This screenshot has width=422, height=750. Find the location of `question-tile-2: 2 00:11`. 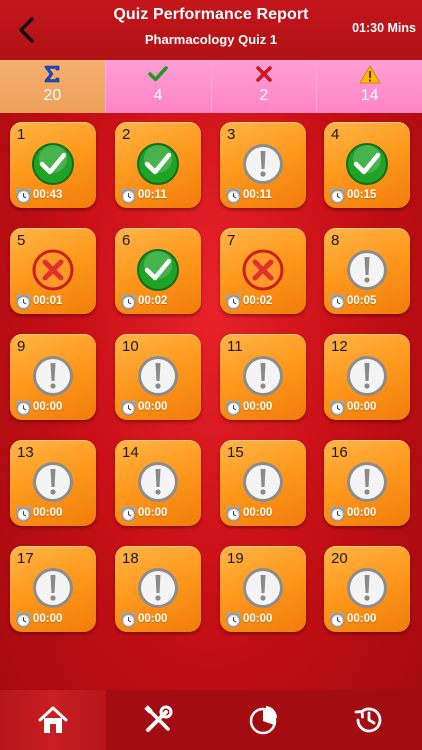

question-tile-2: 2 00:11 is located at coordinates (158, 165).